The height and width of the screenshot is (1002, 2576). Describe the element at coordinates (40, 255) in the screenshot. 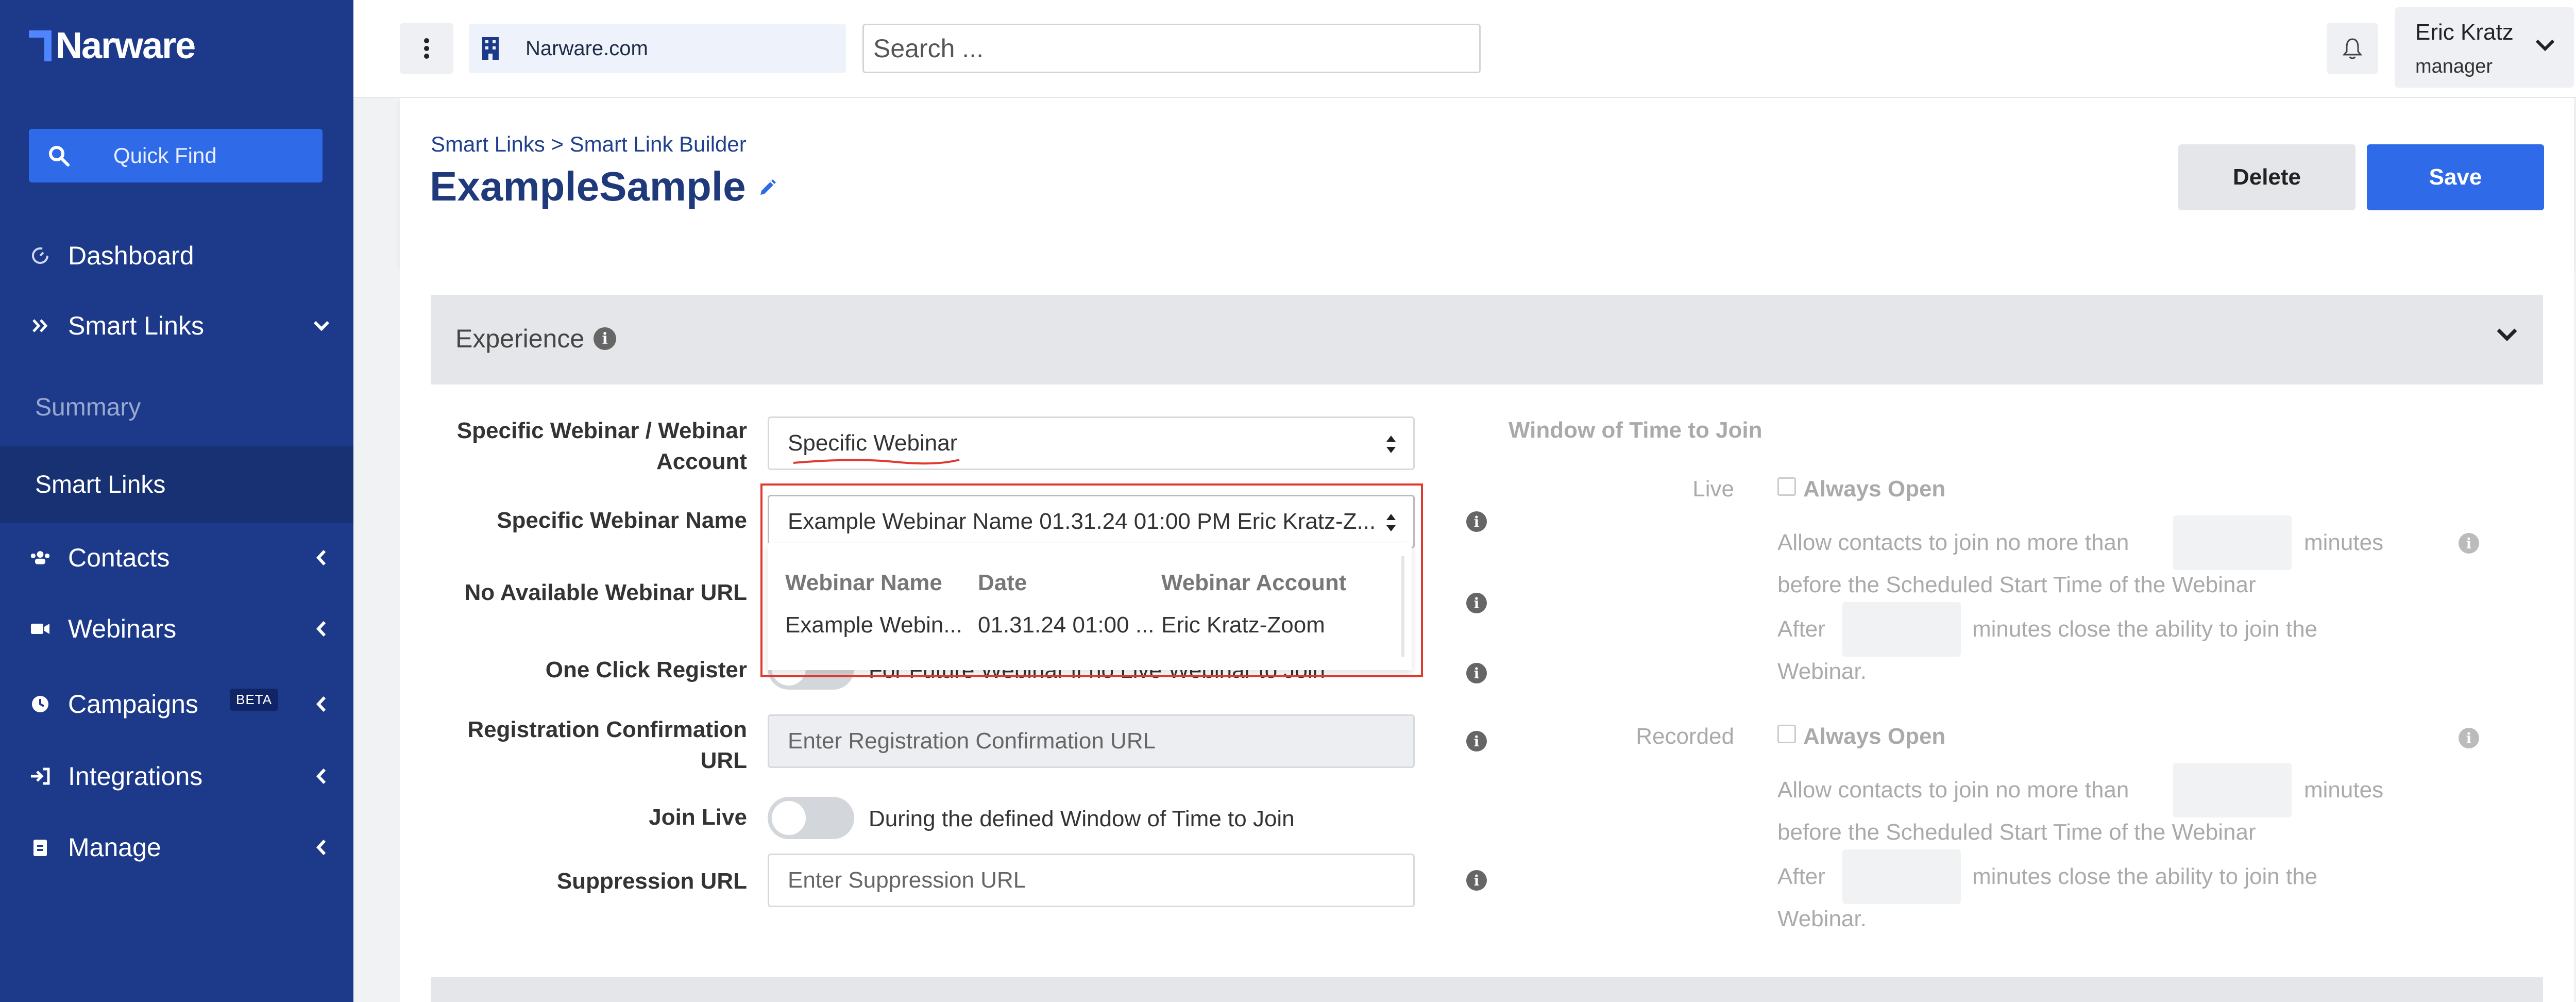

I see `dashboard-icon` at that location.